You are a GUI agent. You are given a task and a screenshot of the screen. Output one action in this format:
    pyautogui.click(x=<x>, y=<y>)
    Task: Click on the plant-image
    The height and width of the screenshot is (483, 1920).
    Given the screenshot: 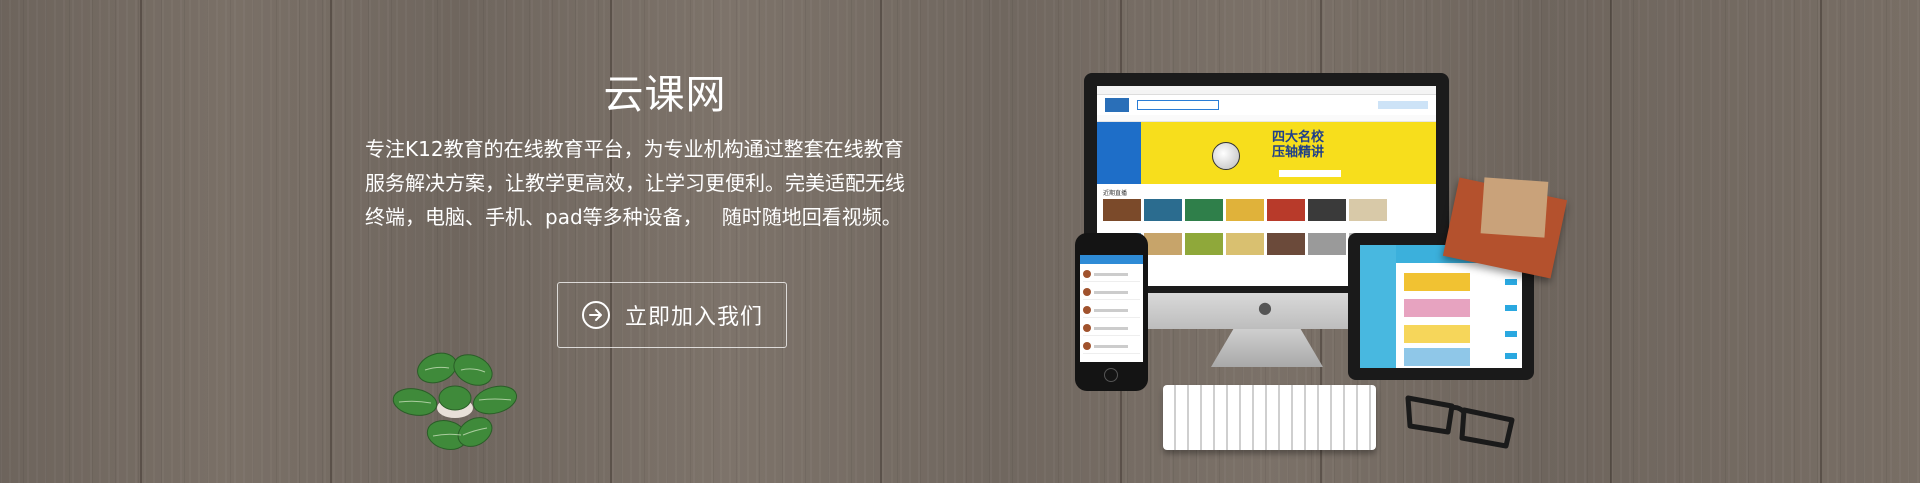 What is the action you would take?
    pyautogui.click(x=455, y=401)
    